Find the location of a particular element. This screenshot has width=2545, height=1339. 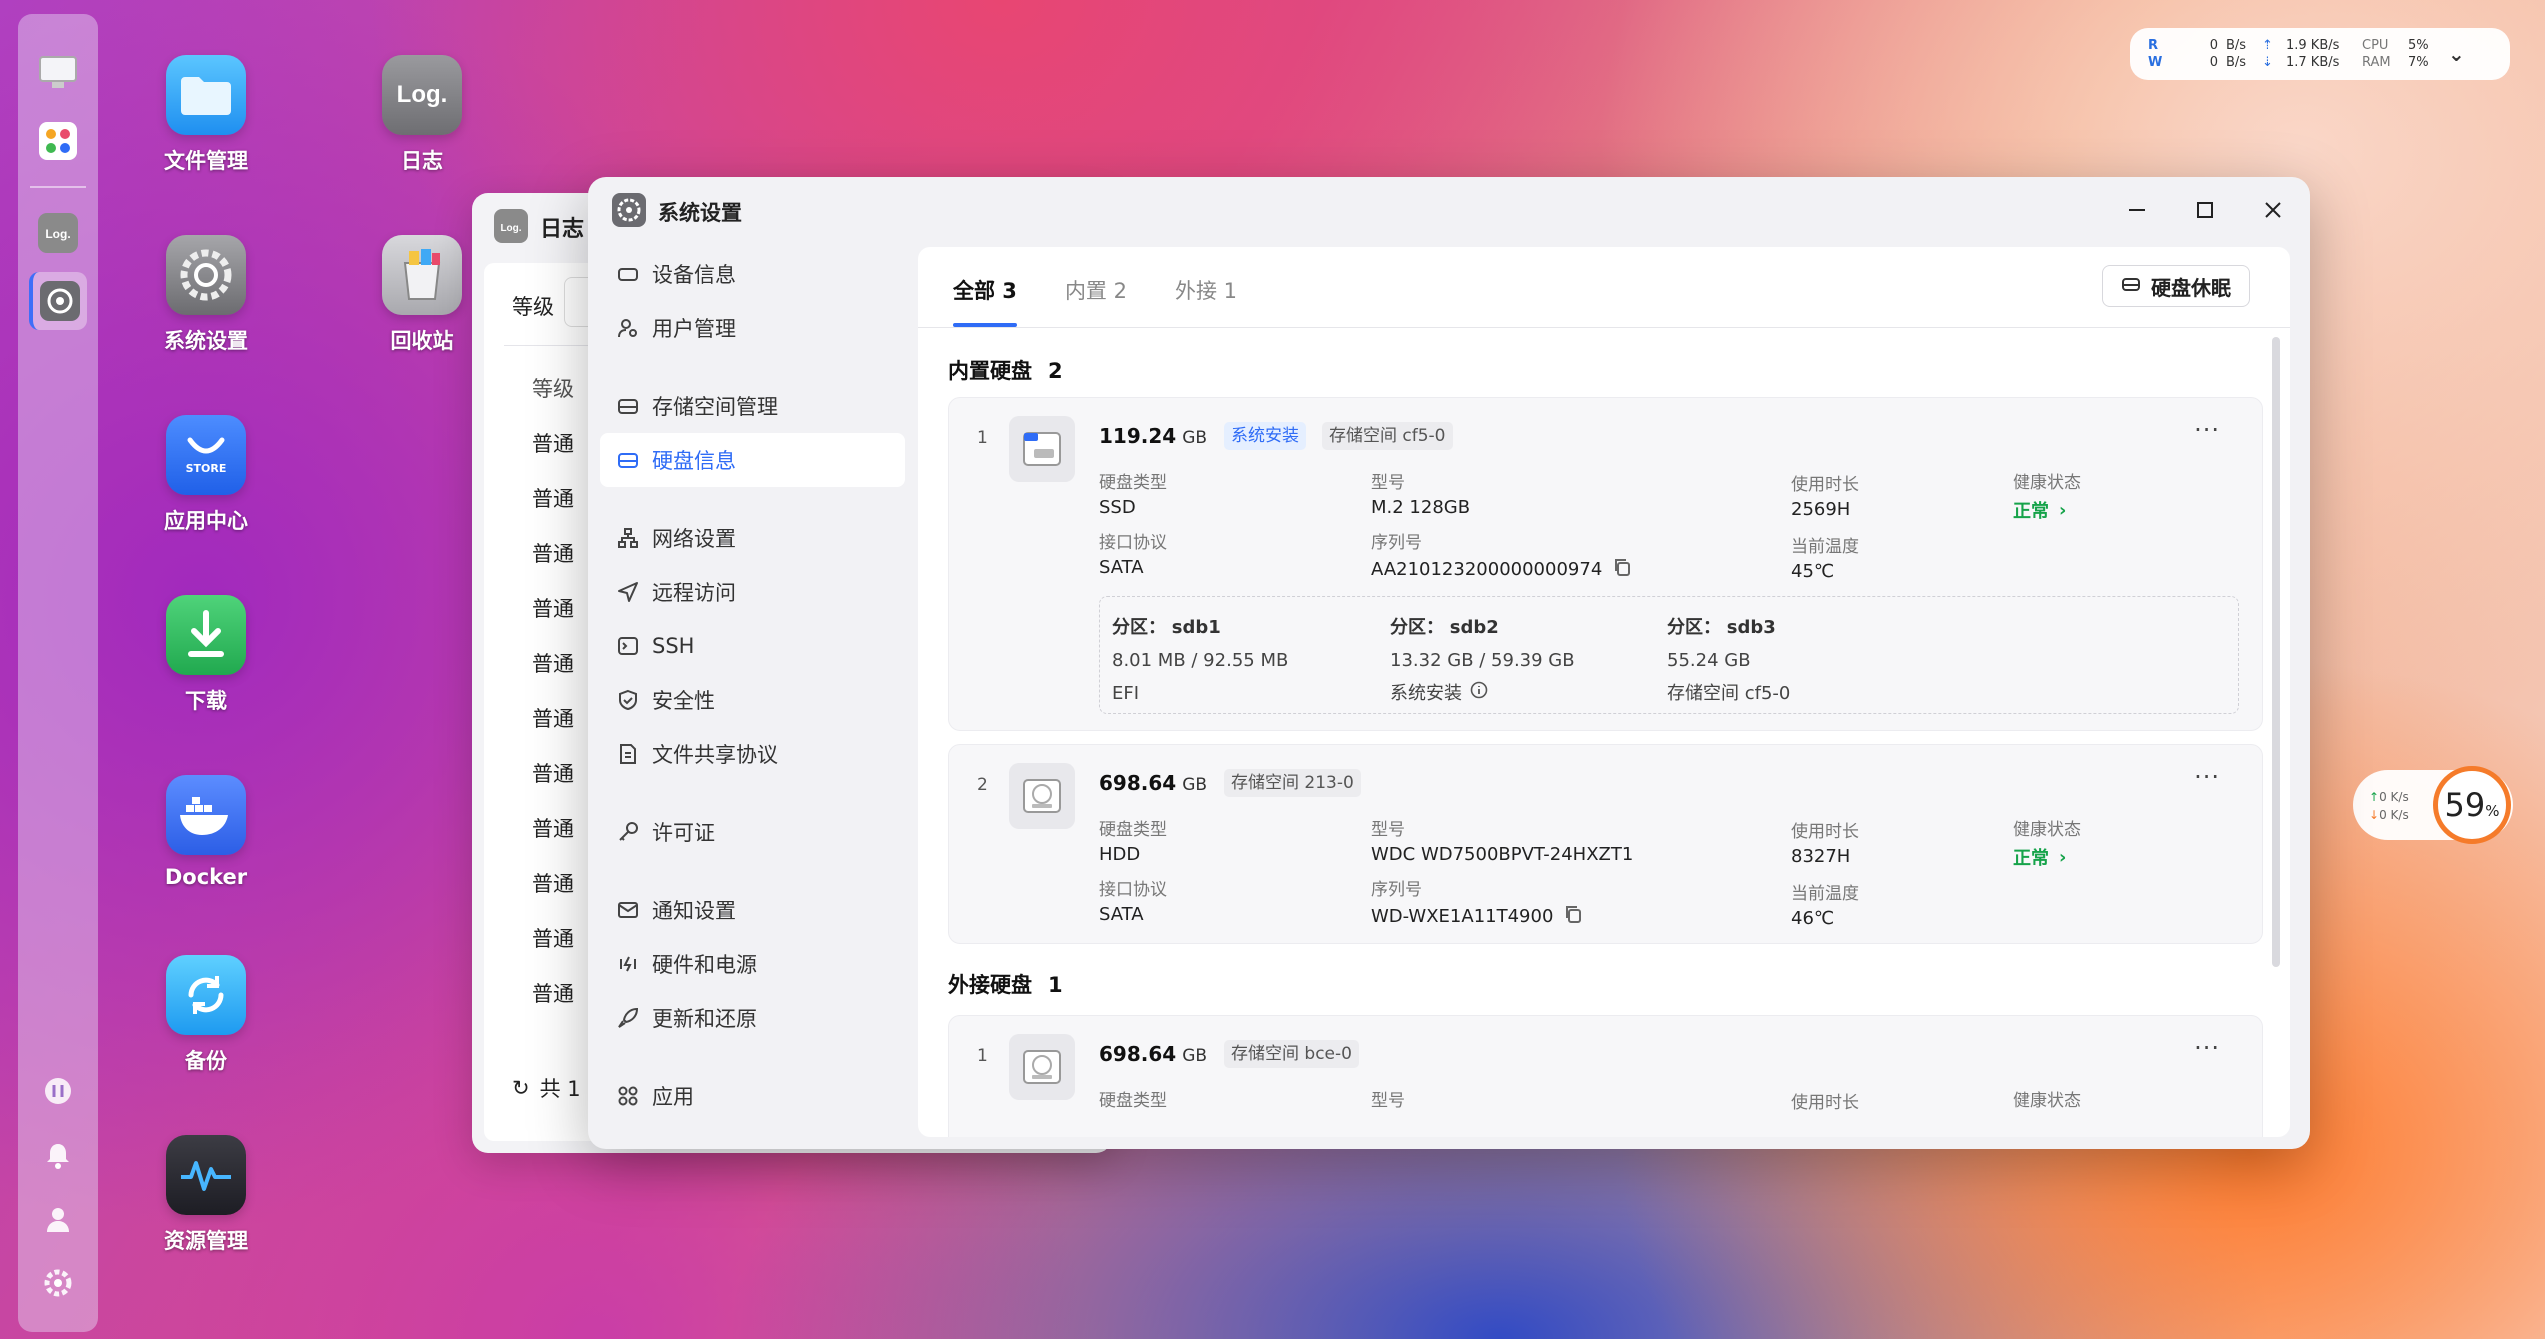

tab-all: 全部 3 is located at coordinates (985, 287).